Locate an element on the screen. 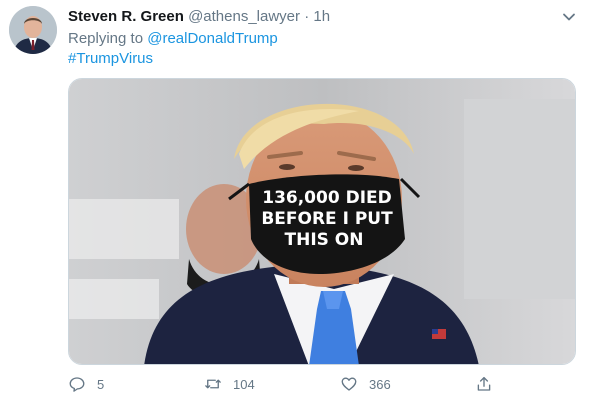  replying-to-label: Replying to is located at coordinates (106, 38).